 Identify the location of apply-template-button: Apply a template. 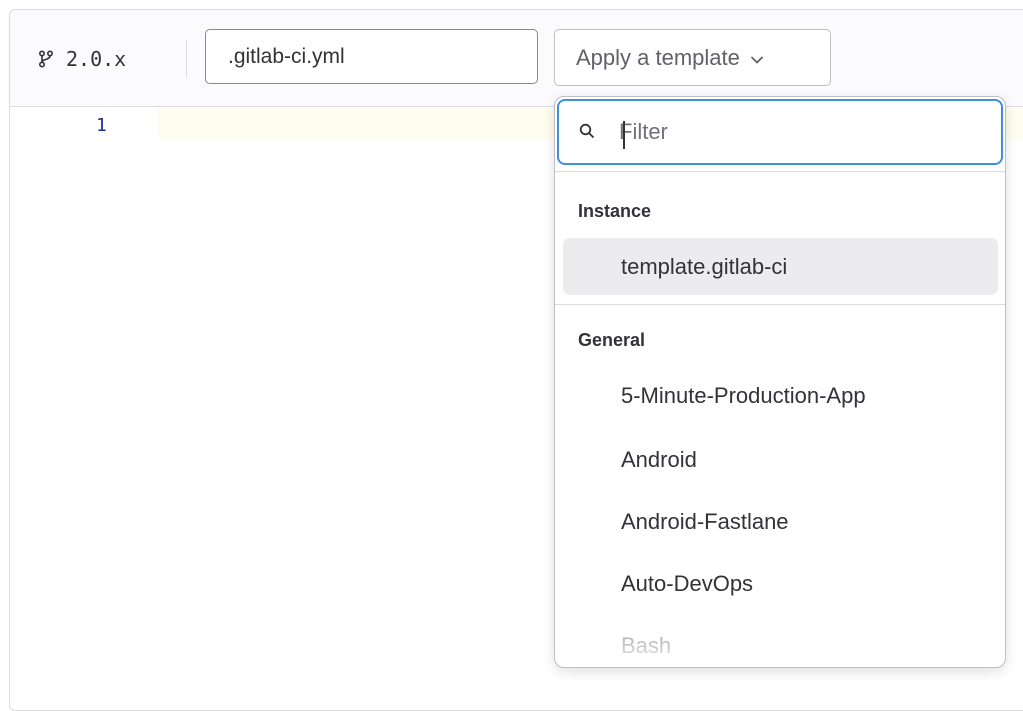
(692, 57).